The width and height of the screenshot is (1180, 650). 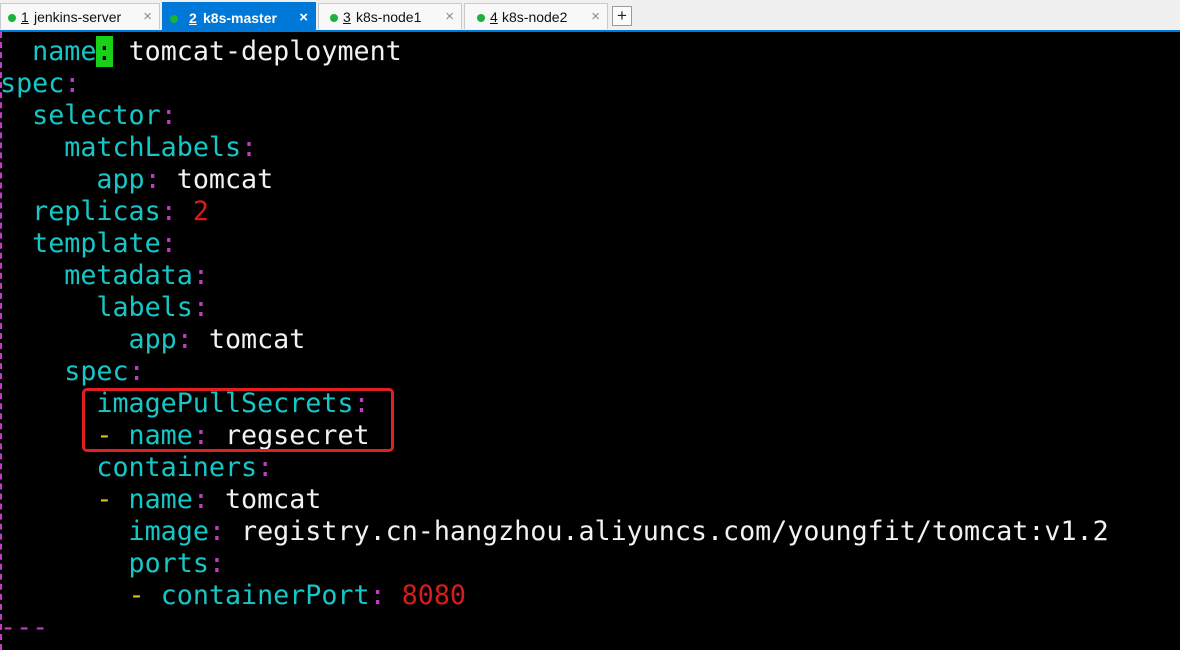 I want to click on tab-number: 2, so click(x=193, y=18).